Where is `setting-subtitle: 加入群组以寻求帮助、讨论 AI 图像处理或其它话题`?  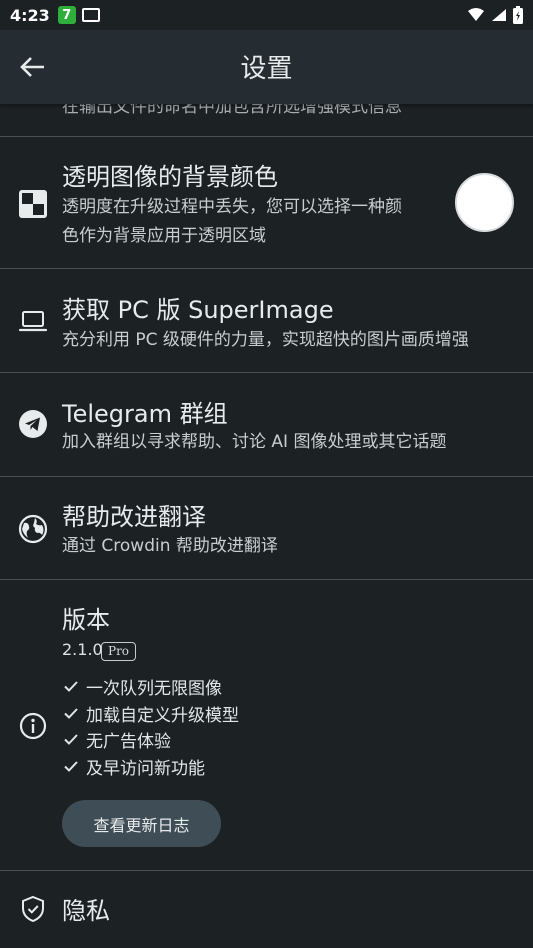 setting-subtitle: 加入群组以寻求帮助、讨论 AI 图像处理或其它话题 is located at coordinates (254, 442).